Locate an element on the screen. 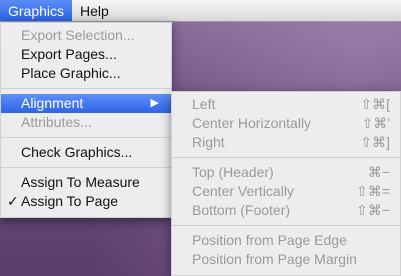 The width and height of the screenshot is (401, 276). keyboard-shortcut: ⇧⌘[ is located at coordinates (375, 104).